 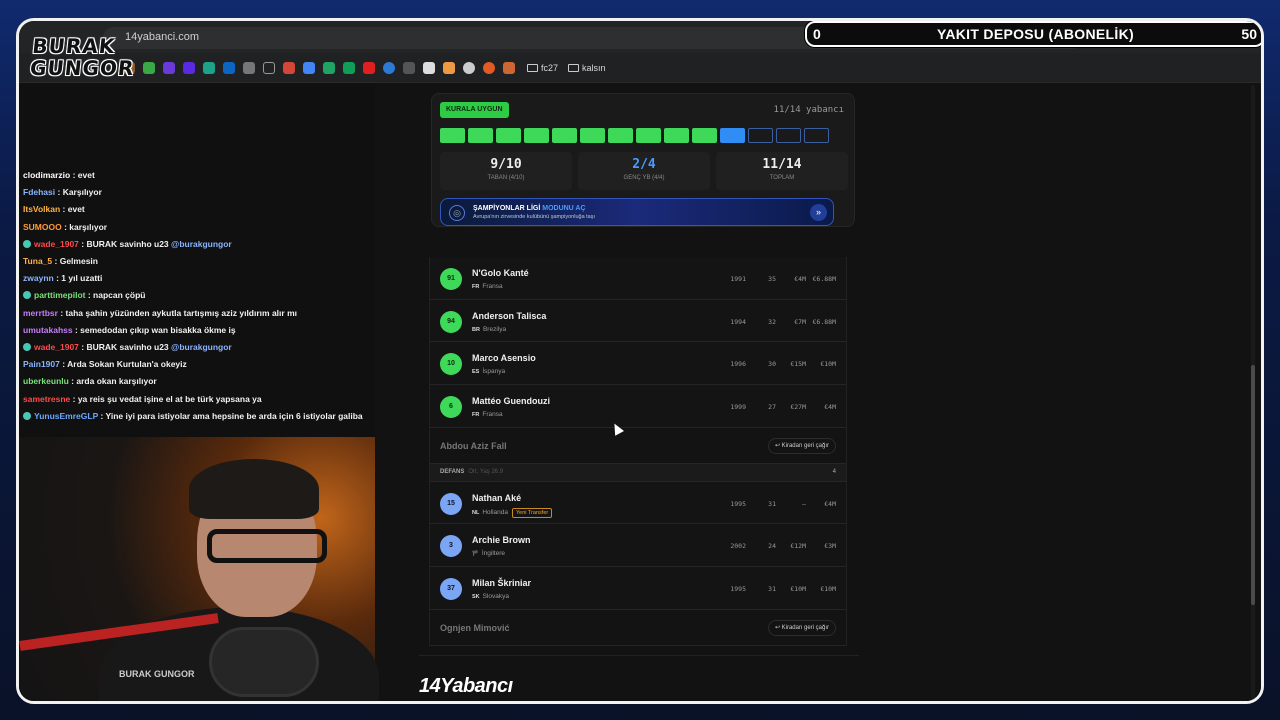 I want to click on player-name: Archie Brown, so click(x=501, y=540).